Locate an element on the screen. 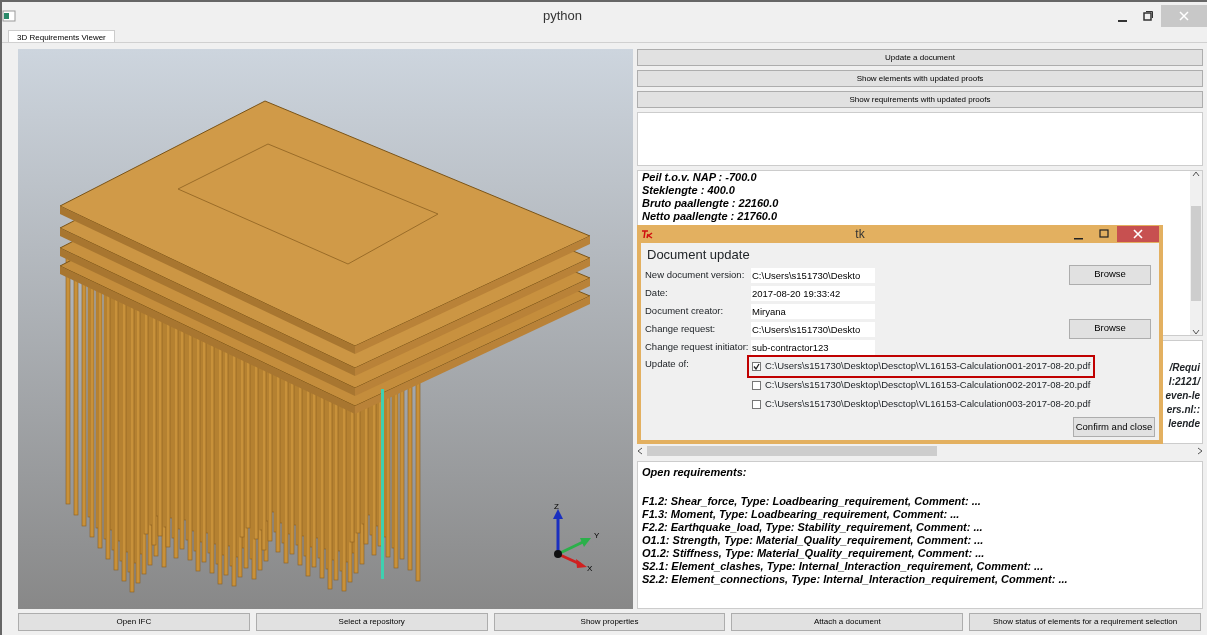 Image resolution: width=1207 pixels, height=635 pixels. document-path: C:\Users\s151730\Desktop\Desctop\VL16153-Calculation002-2017-08-20.pdf is located at coordinates (928, 385).